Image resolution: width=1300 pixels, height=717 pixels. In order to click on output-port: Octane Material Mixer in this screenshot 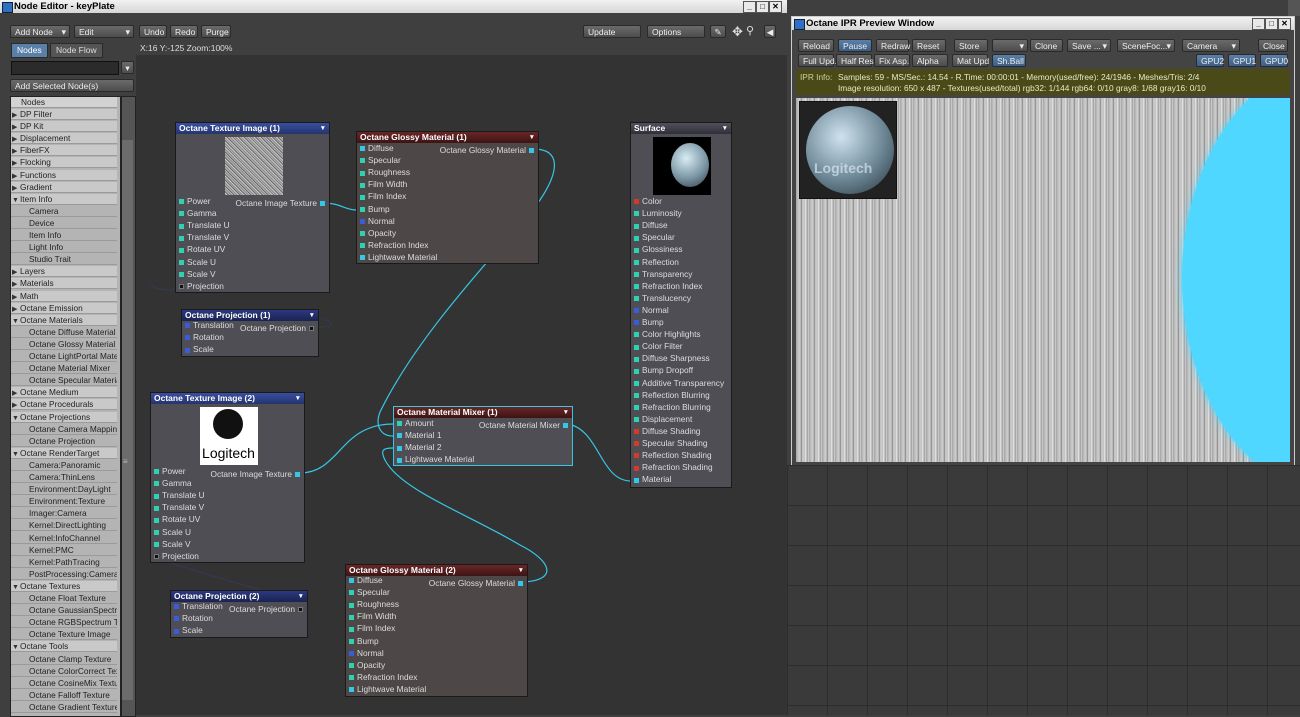, I will do `click(523, 425)`.